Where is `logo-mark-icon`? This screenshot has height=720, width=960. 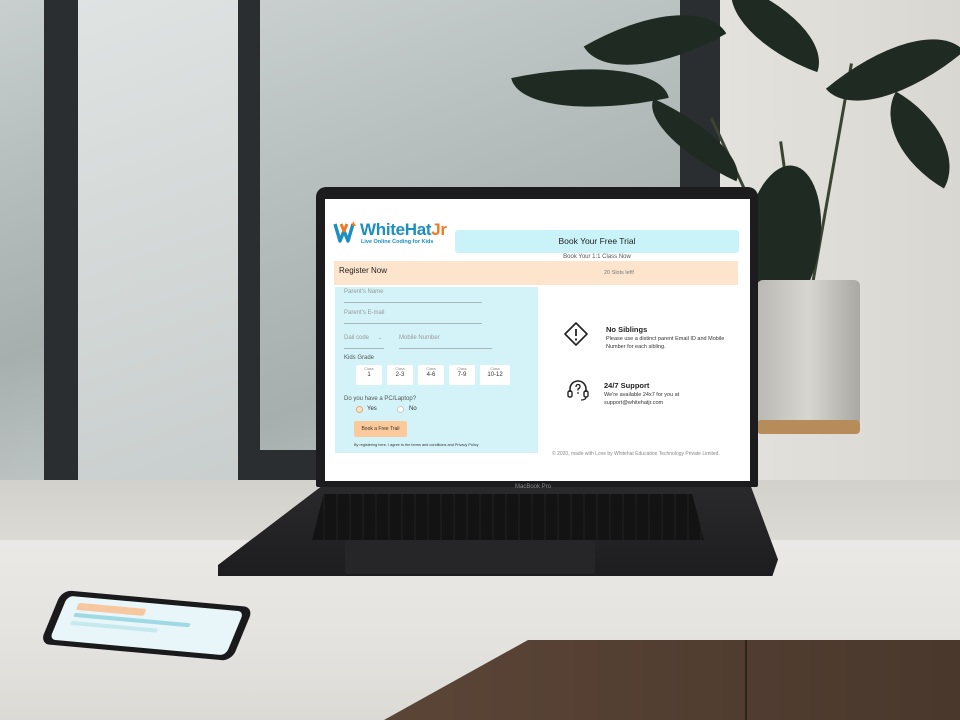
logo-mark-icon is located at coordinates (344, 232).